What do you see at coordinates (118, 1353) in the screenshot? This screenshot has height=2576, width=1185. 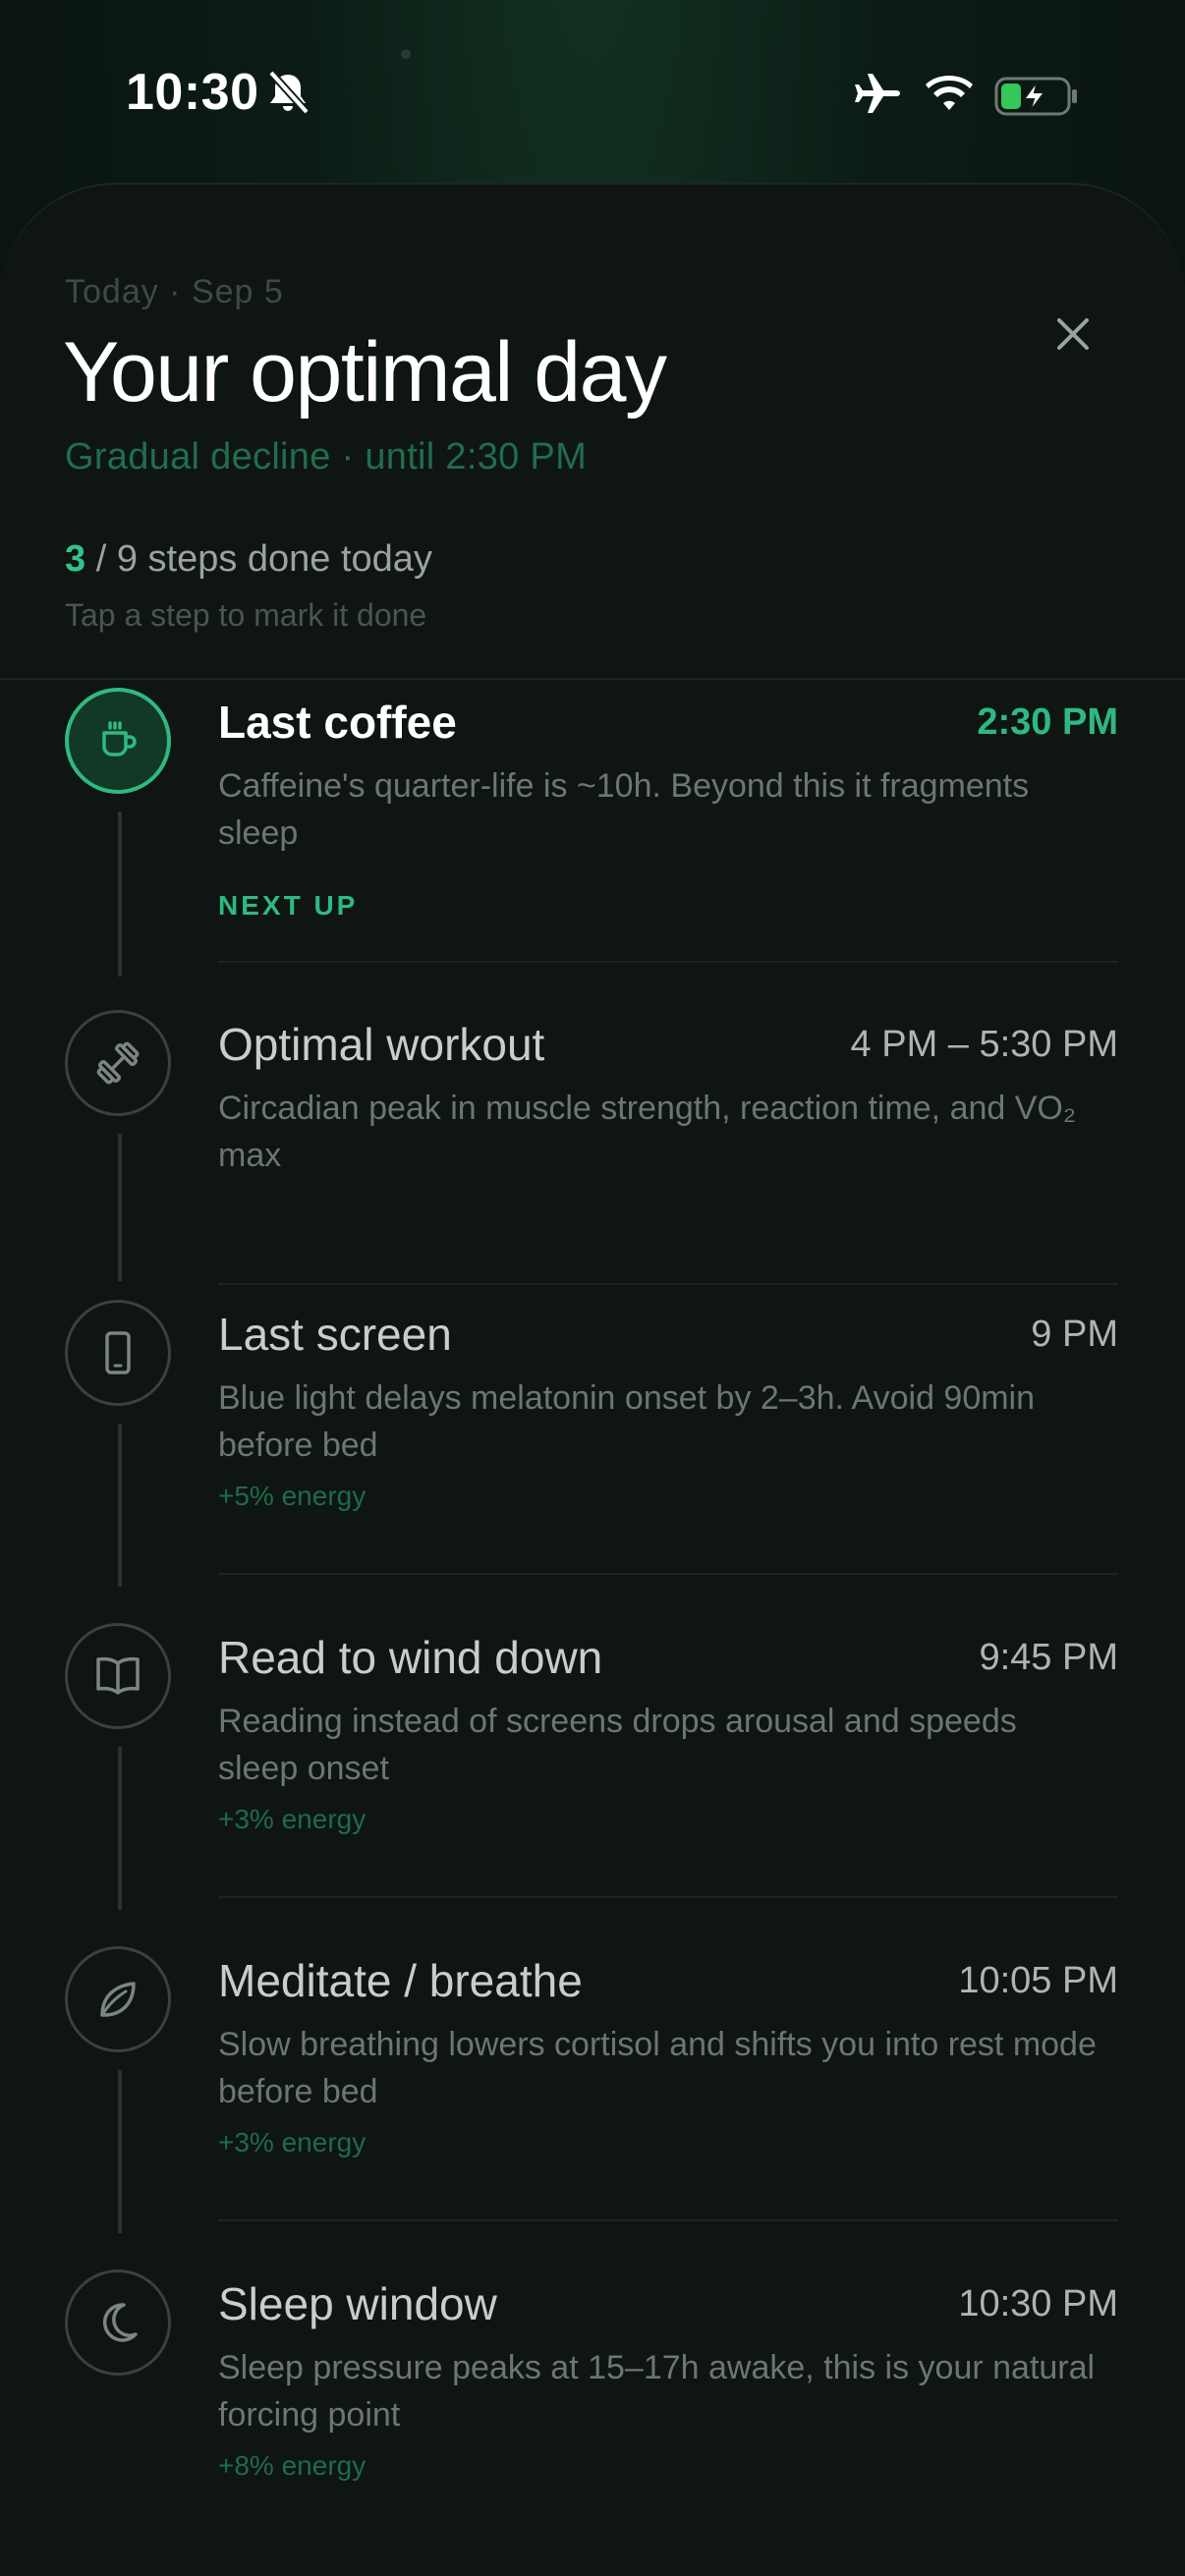 I see `phone-icon` at bounding box center [118, 1353].